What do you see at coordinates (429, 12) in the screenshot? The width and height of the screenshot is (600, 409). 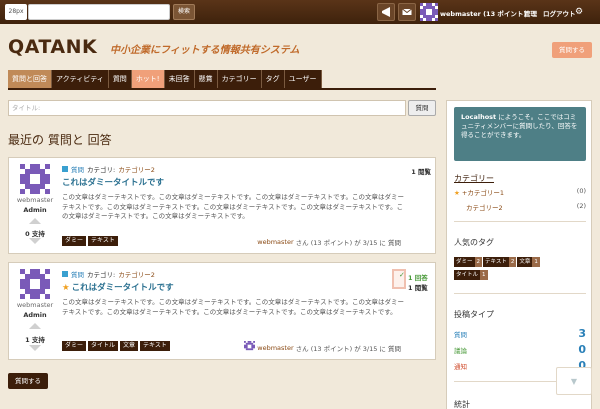 I see `user-avatar` at bounding box center [429, 12].